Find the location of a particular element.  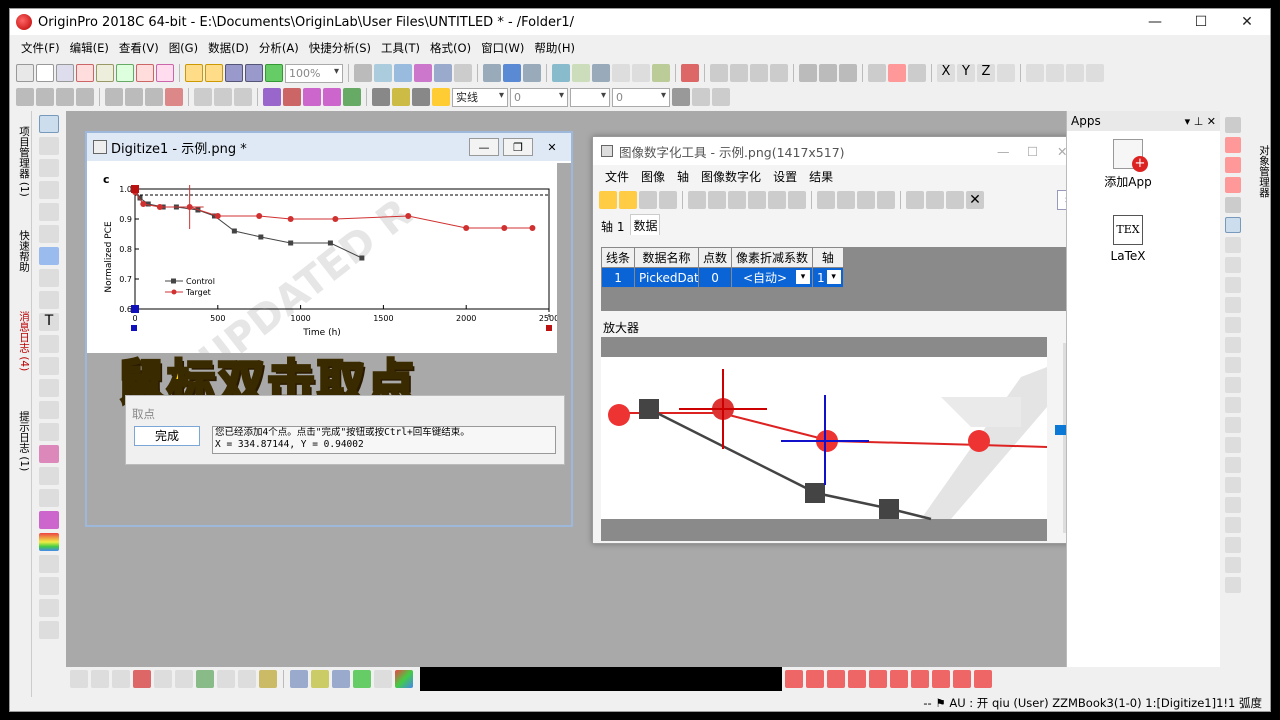

menu-graph: 图(G) is located at coordinates (183, 48).